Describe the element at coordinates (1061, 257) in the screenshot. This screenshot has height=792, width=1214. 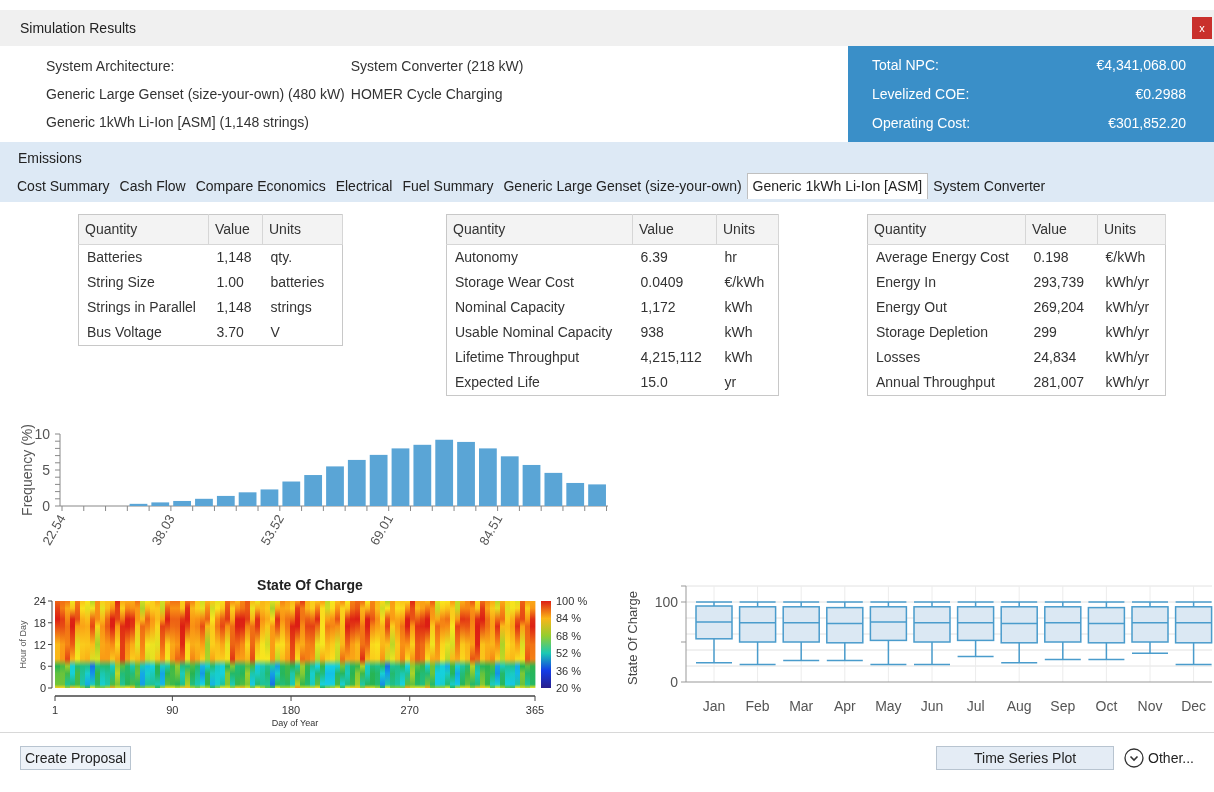
I see `table-cell: 0.198` at that location.